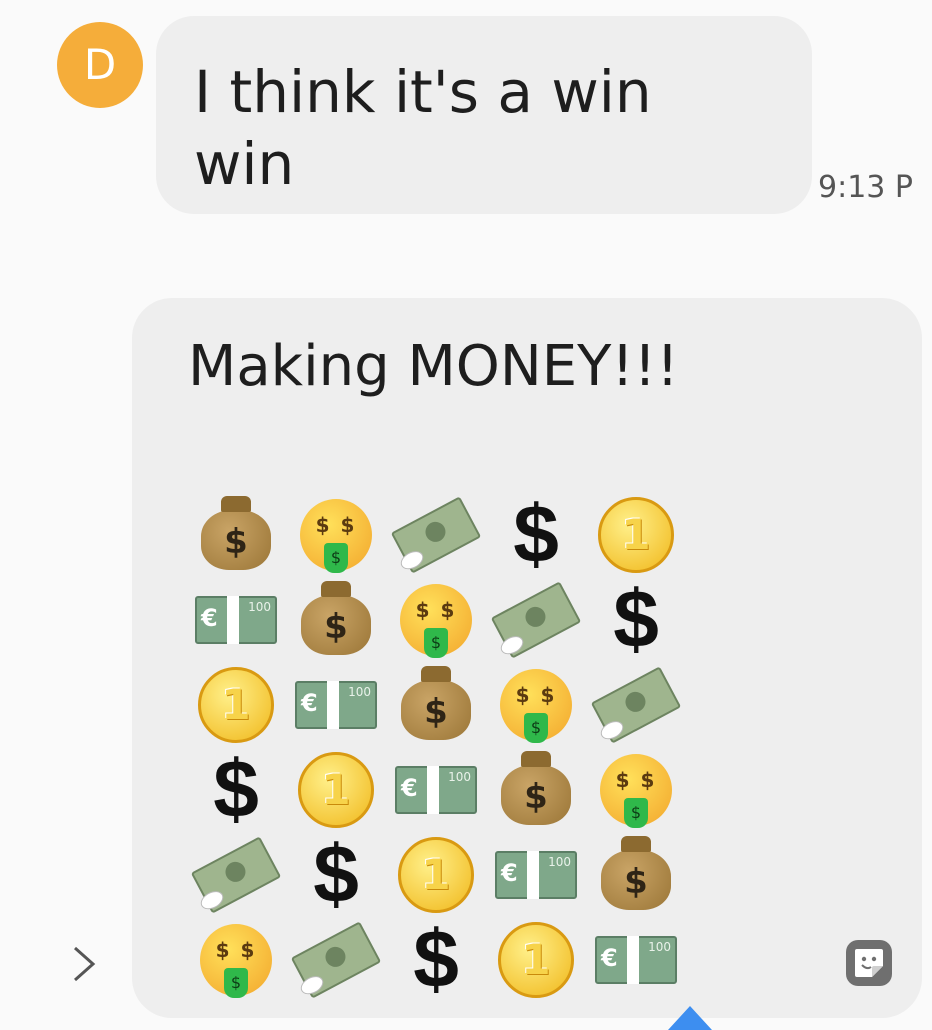 Image resolution: width=932 pixels, height=1030 pixels. What do you see at coordinates (84, 964) in the screenshot?
I see `chevron-right-icon` at bounding box center [84, 964].